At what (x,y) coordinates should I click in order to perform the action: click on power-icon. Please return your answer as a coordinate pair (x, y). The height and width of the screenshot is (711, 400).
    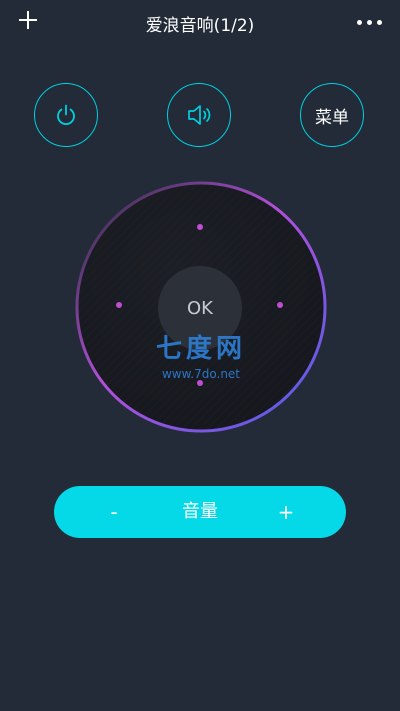
    Looking at the image, I should click on (66, 115).